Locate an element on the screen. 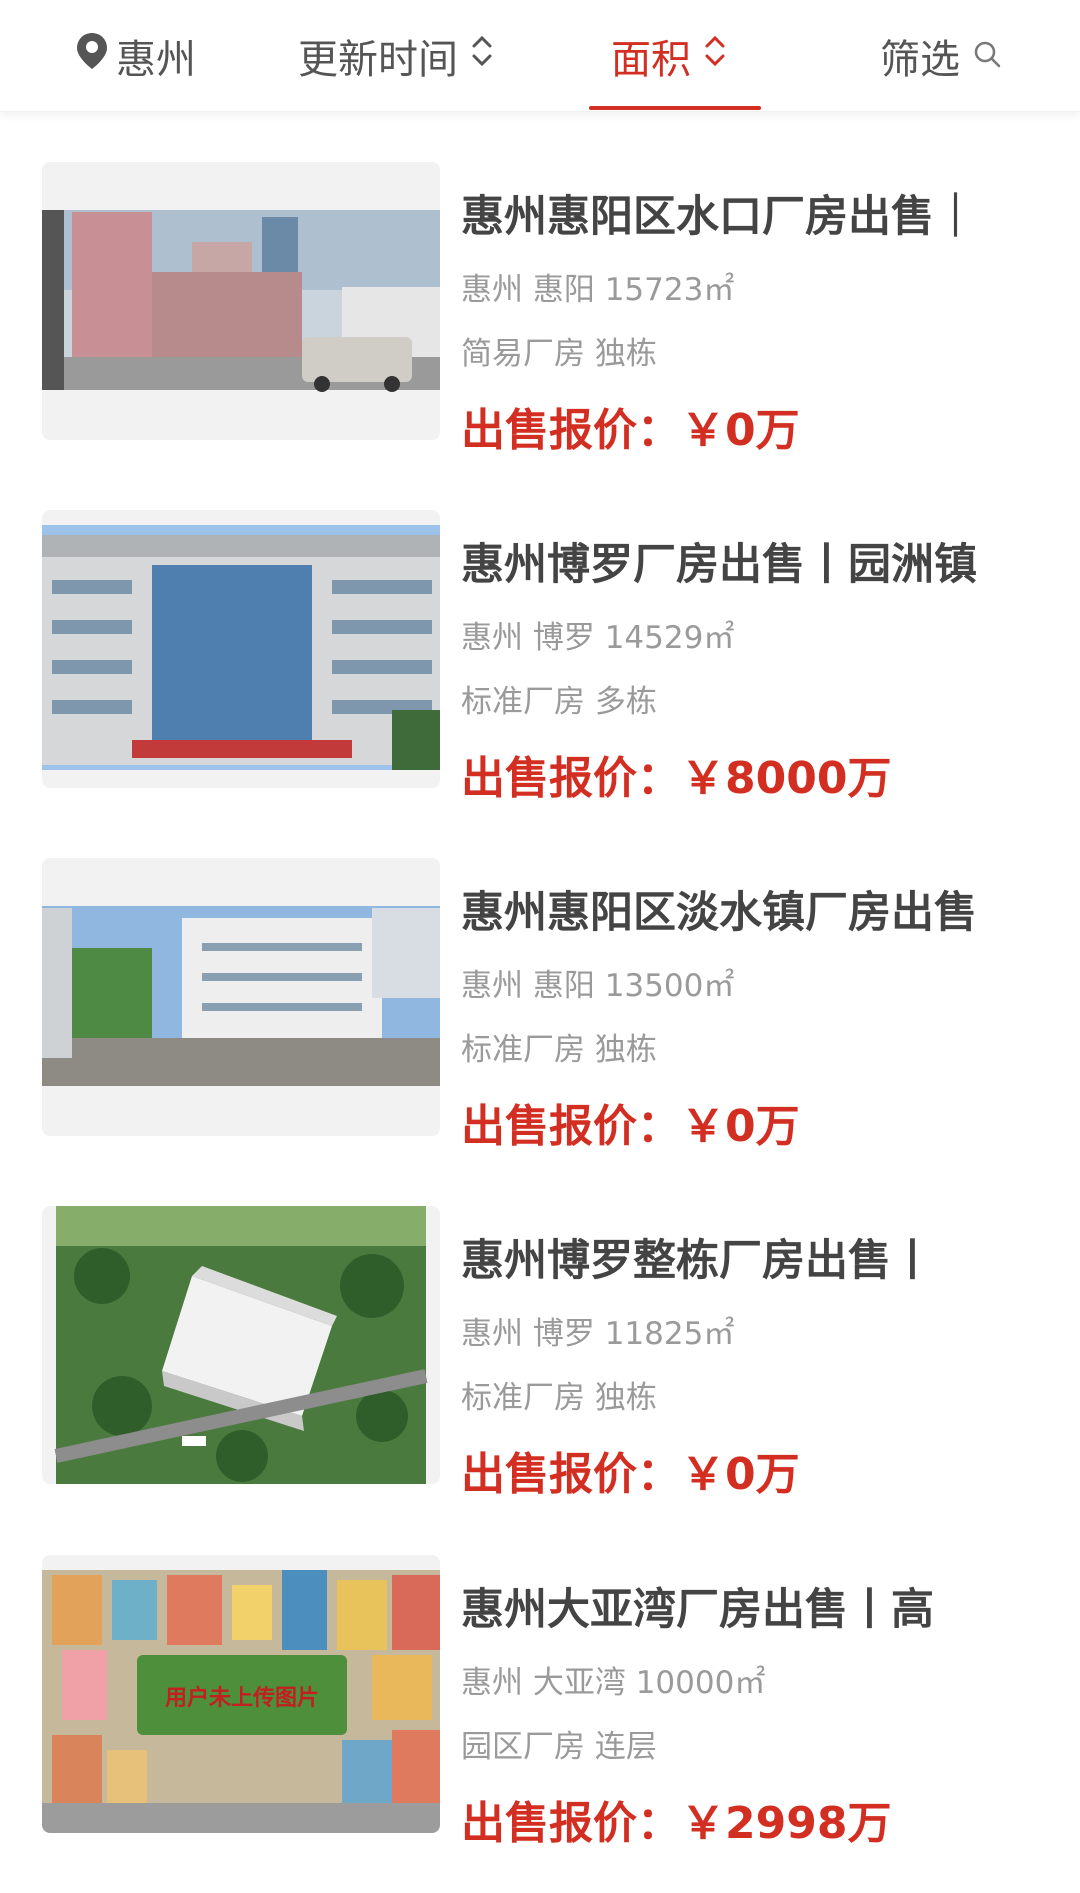 Image resolution: width=1080 pixels, height=1893 pixels. active-tab-underline is located at coordinates (675, 108).